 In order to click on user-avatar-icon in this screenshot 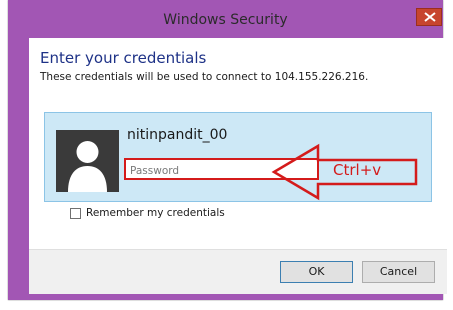, I will do `click(87, 161)`.